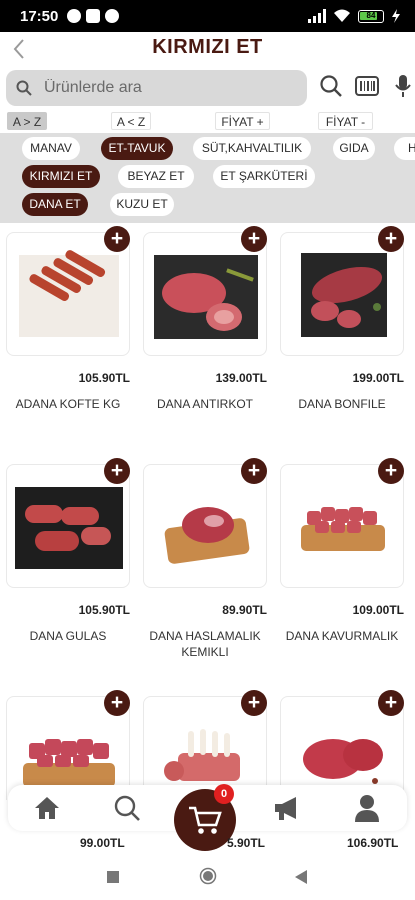 The image size is (415, 900). I want to click on search-tools, so click(366, 86).